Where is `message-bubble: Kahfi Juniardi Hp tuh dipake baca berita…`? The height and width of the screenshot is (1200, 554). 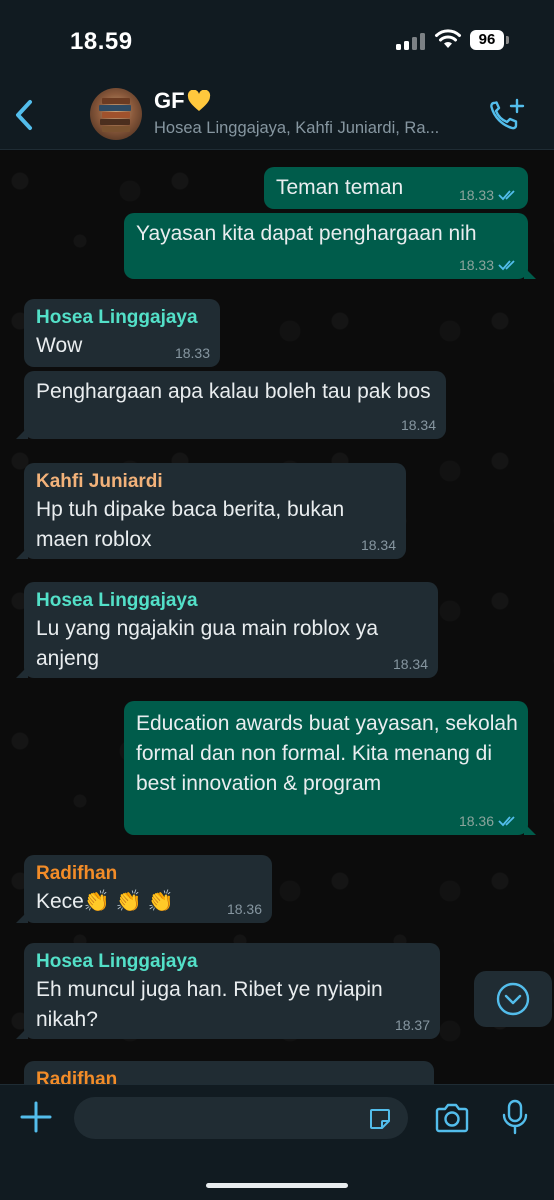 message-bubble: Kahfi Juniardi Hp tuh dipake baca berita… is located at coordinates (211, 511).